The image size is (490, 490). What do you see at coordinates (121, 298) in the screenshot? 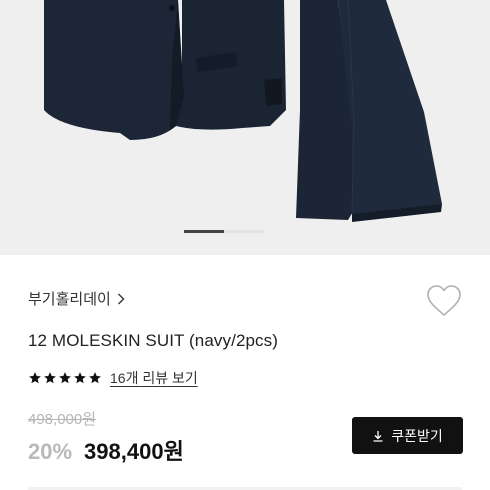
I see `chevron-right-icon` at bounding box center [121, 298].